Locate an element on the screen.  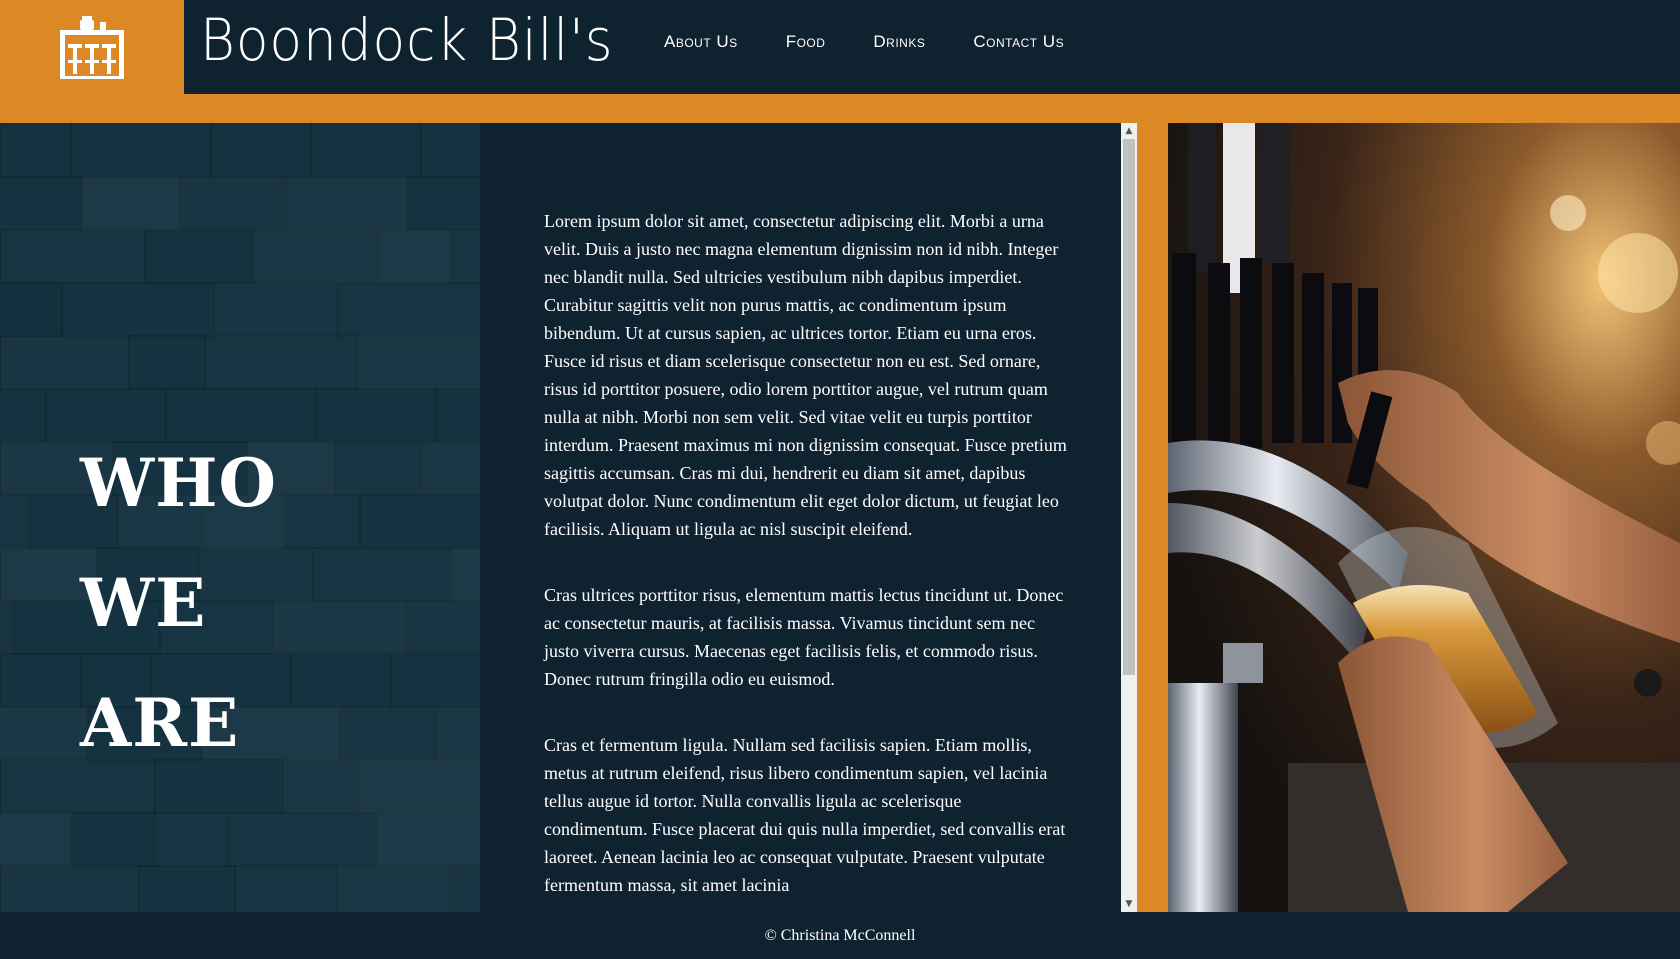
content-scrollbar: ▲ ▼ is located at coordinates (1129, 517).